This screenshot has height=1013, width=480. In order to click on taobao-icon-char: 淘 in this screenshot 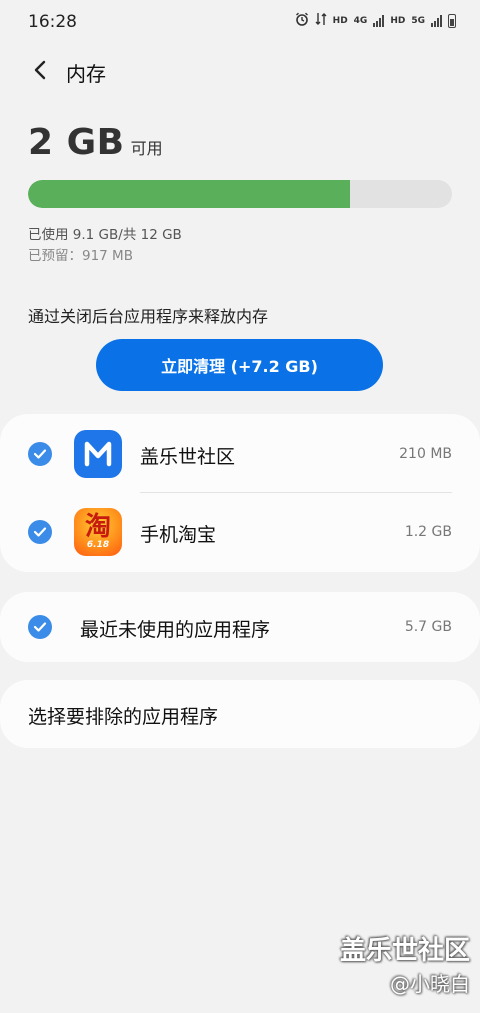, I will do `click(97, 527)`.